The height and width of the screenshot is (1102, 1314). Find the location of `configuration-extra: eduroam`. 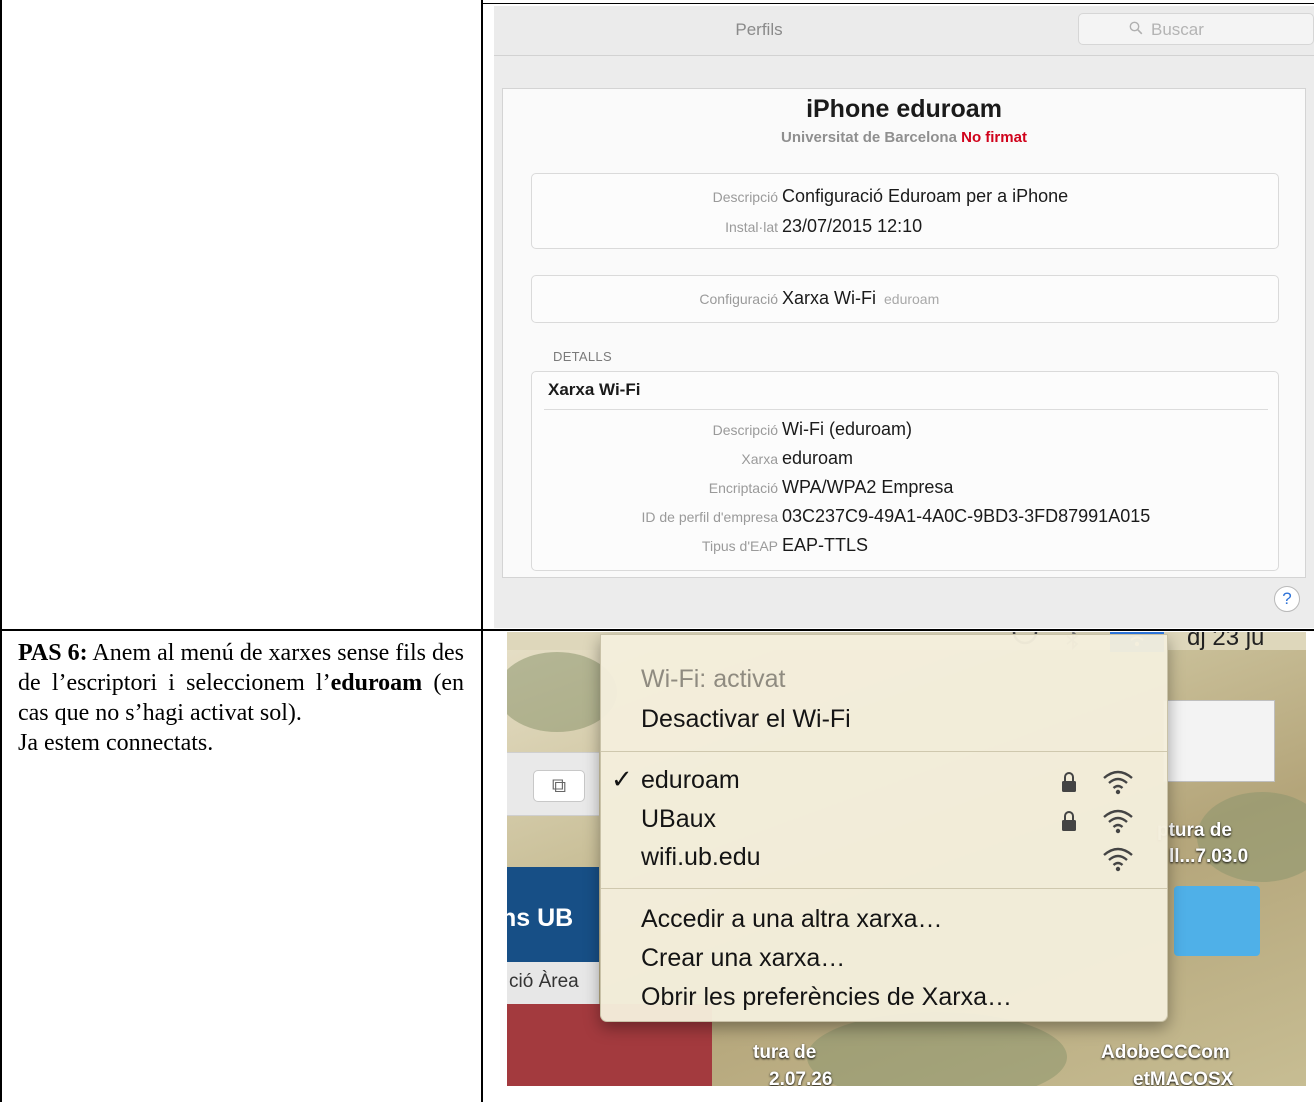

configuration-extra: eduroam is located at coordinates (912, 299).